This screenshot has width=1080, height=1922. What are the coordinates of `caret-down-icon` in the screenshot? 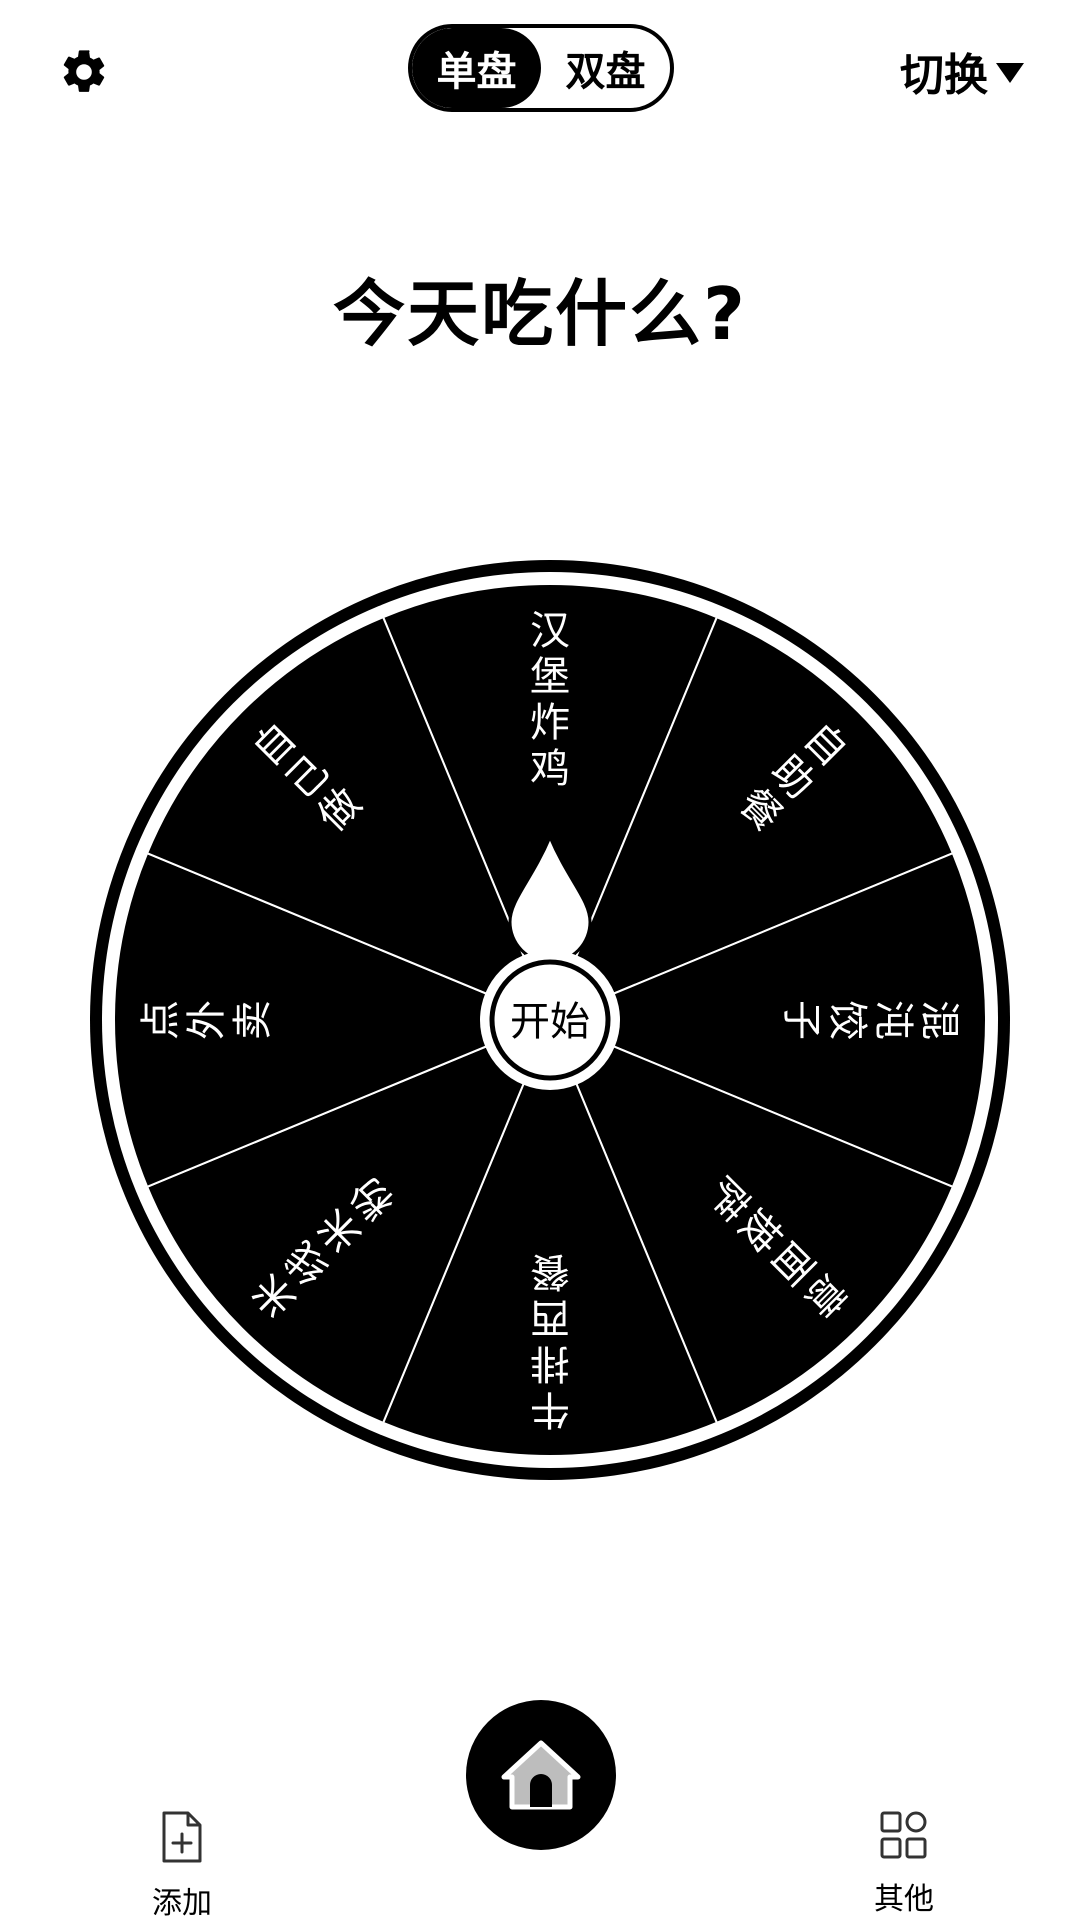 It's located at (1010, 73).